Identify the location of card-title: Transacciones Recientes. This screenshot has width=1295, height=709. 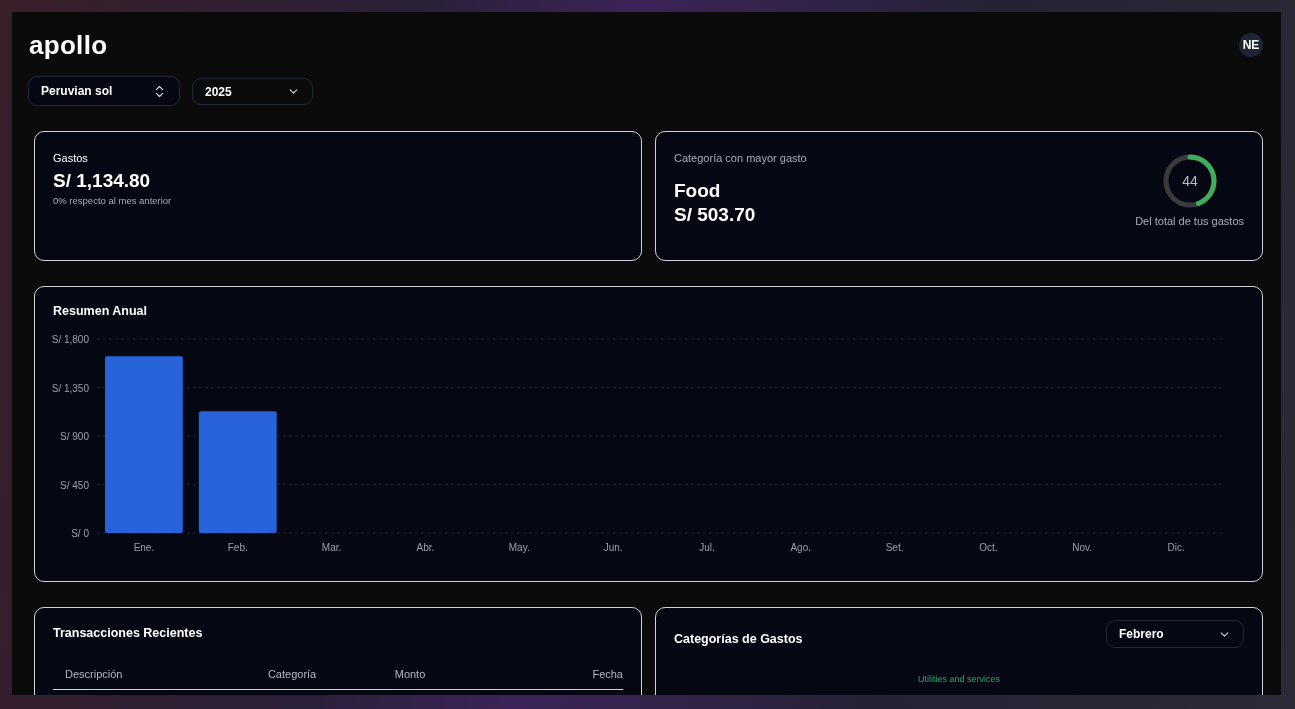
(128, 633).